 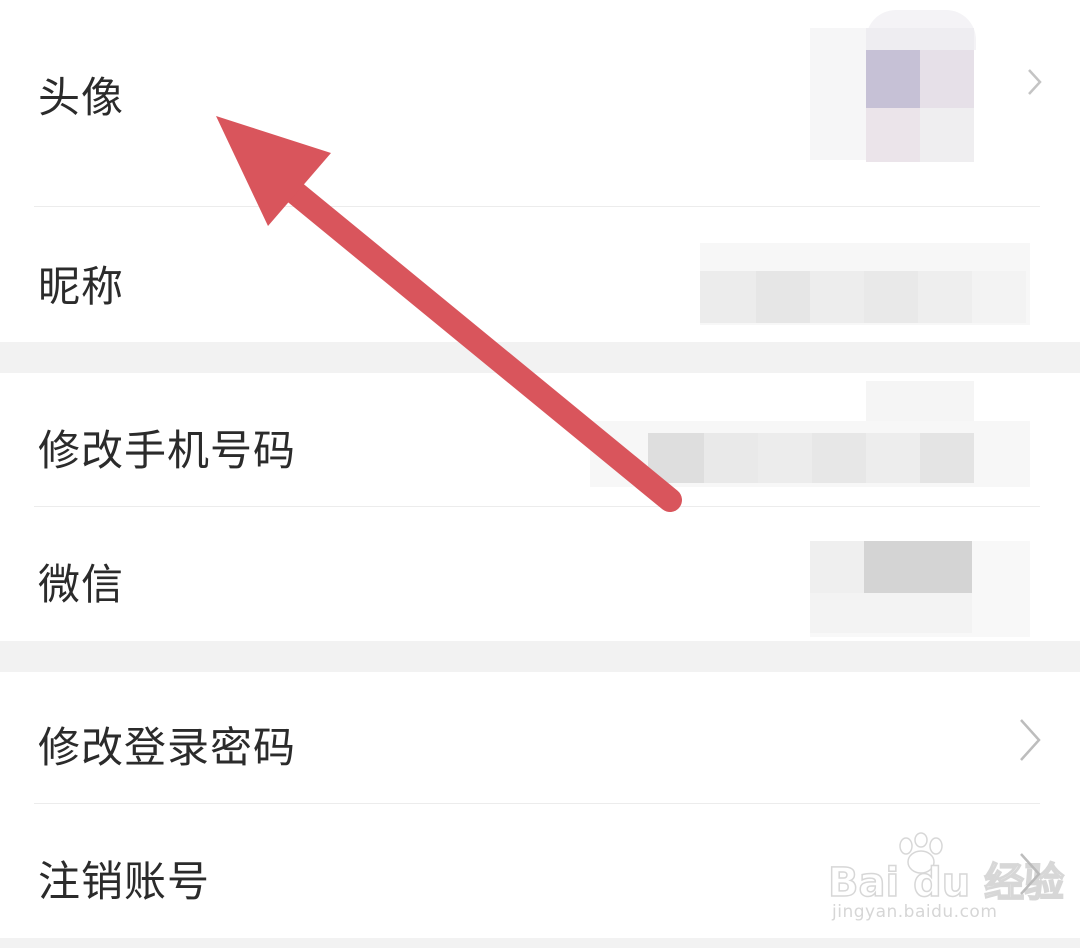 What do you see at coordinates (167, 450) in the screenshot?
I see `change-phone-label: 修改手机号码` at bounding box center [167, 450].